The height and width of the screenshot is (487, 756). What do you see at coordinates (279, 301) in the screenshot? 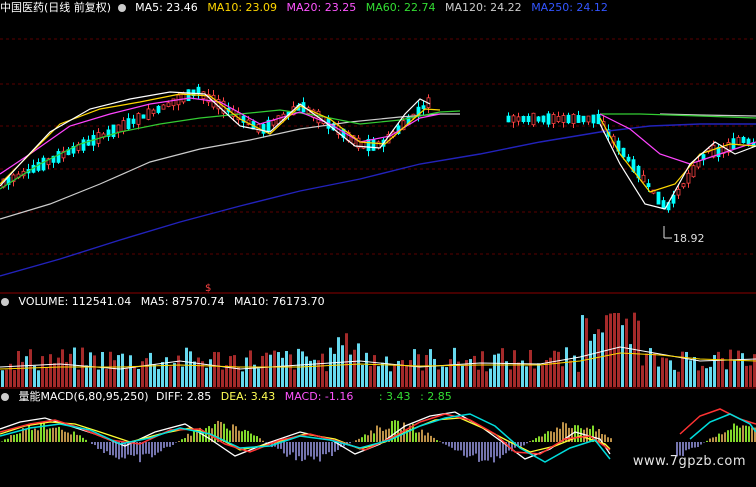
I see `volume-ma10-value: MA10: 76173.70` at bounding box center [279, 301].